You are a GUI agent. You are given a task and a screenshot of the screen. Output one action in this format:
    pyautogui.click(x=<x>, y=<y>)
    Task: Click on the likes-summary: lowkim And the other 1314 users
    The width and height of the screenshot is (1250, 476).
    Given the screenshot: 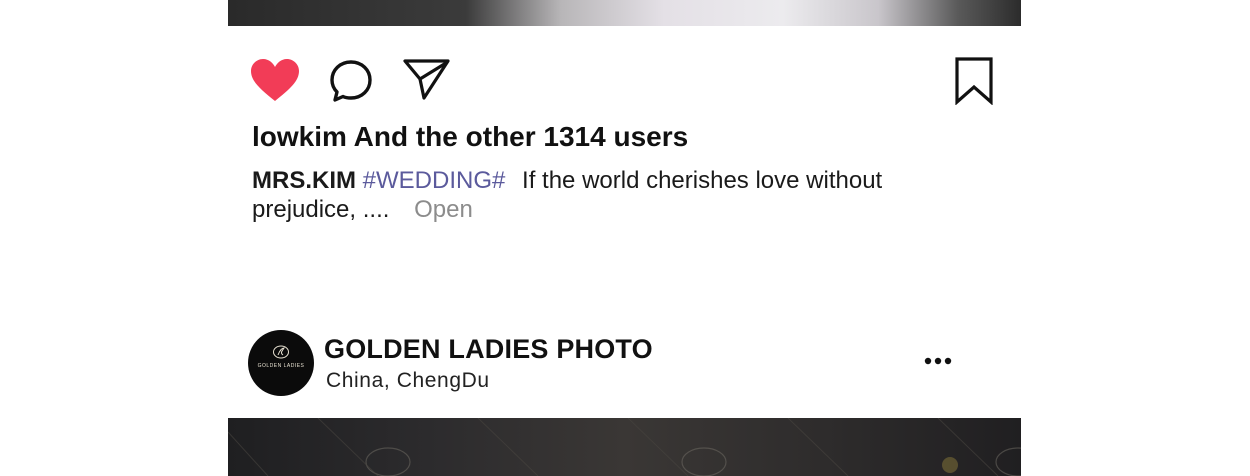 What is the action you would take?
    pyautogui.click(x=470, y=137)
    